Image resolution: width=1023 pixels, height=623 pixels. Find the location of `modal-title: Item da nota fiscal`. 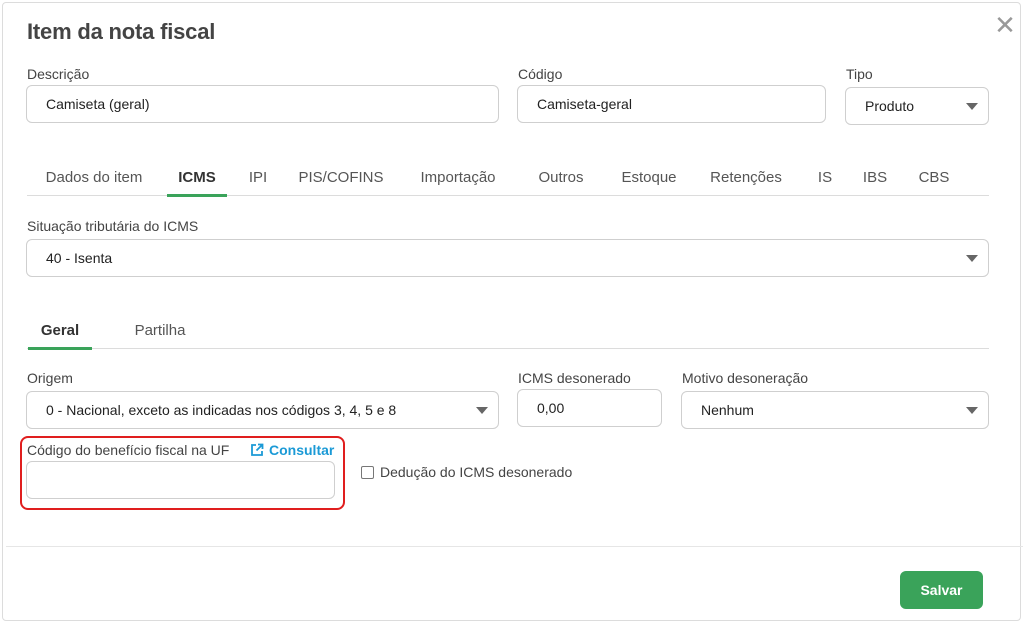

modal-title: Item da nota fiscal is located at coordinates (121, 31).